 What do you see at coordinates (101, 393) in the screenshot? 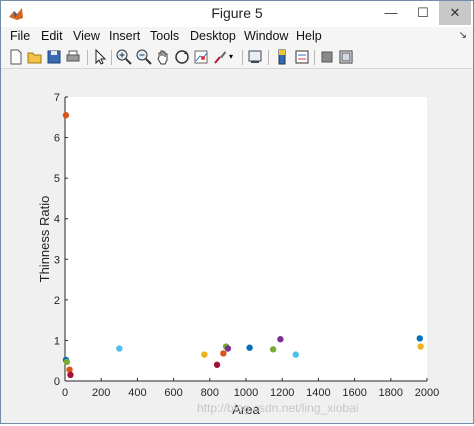
I see `x-tick-label: 200` at bounding box center [101, 393].